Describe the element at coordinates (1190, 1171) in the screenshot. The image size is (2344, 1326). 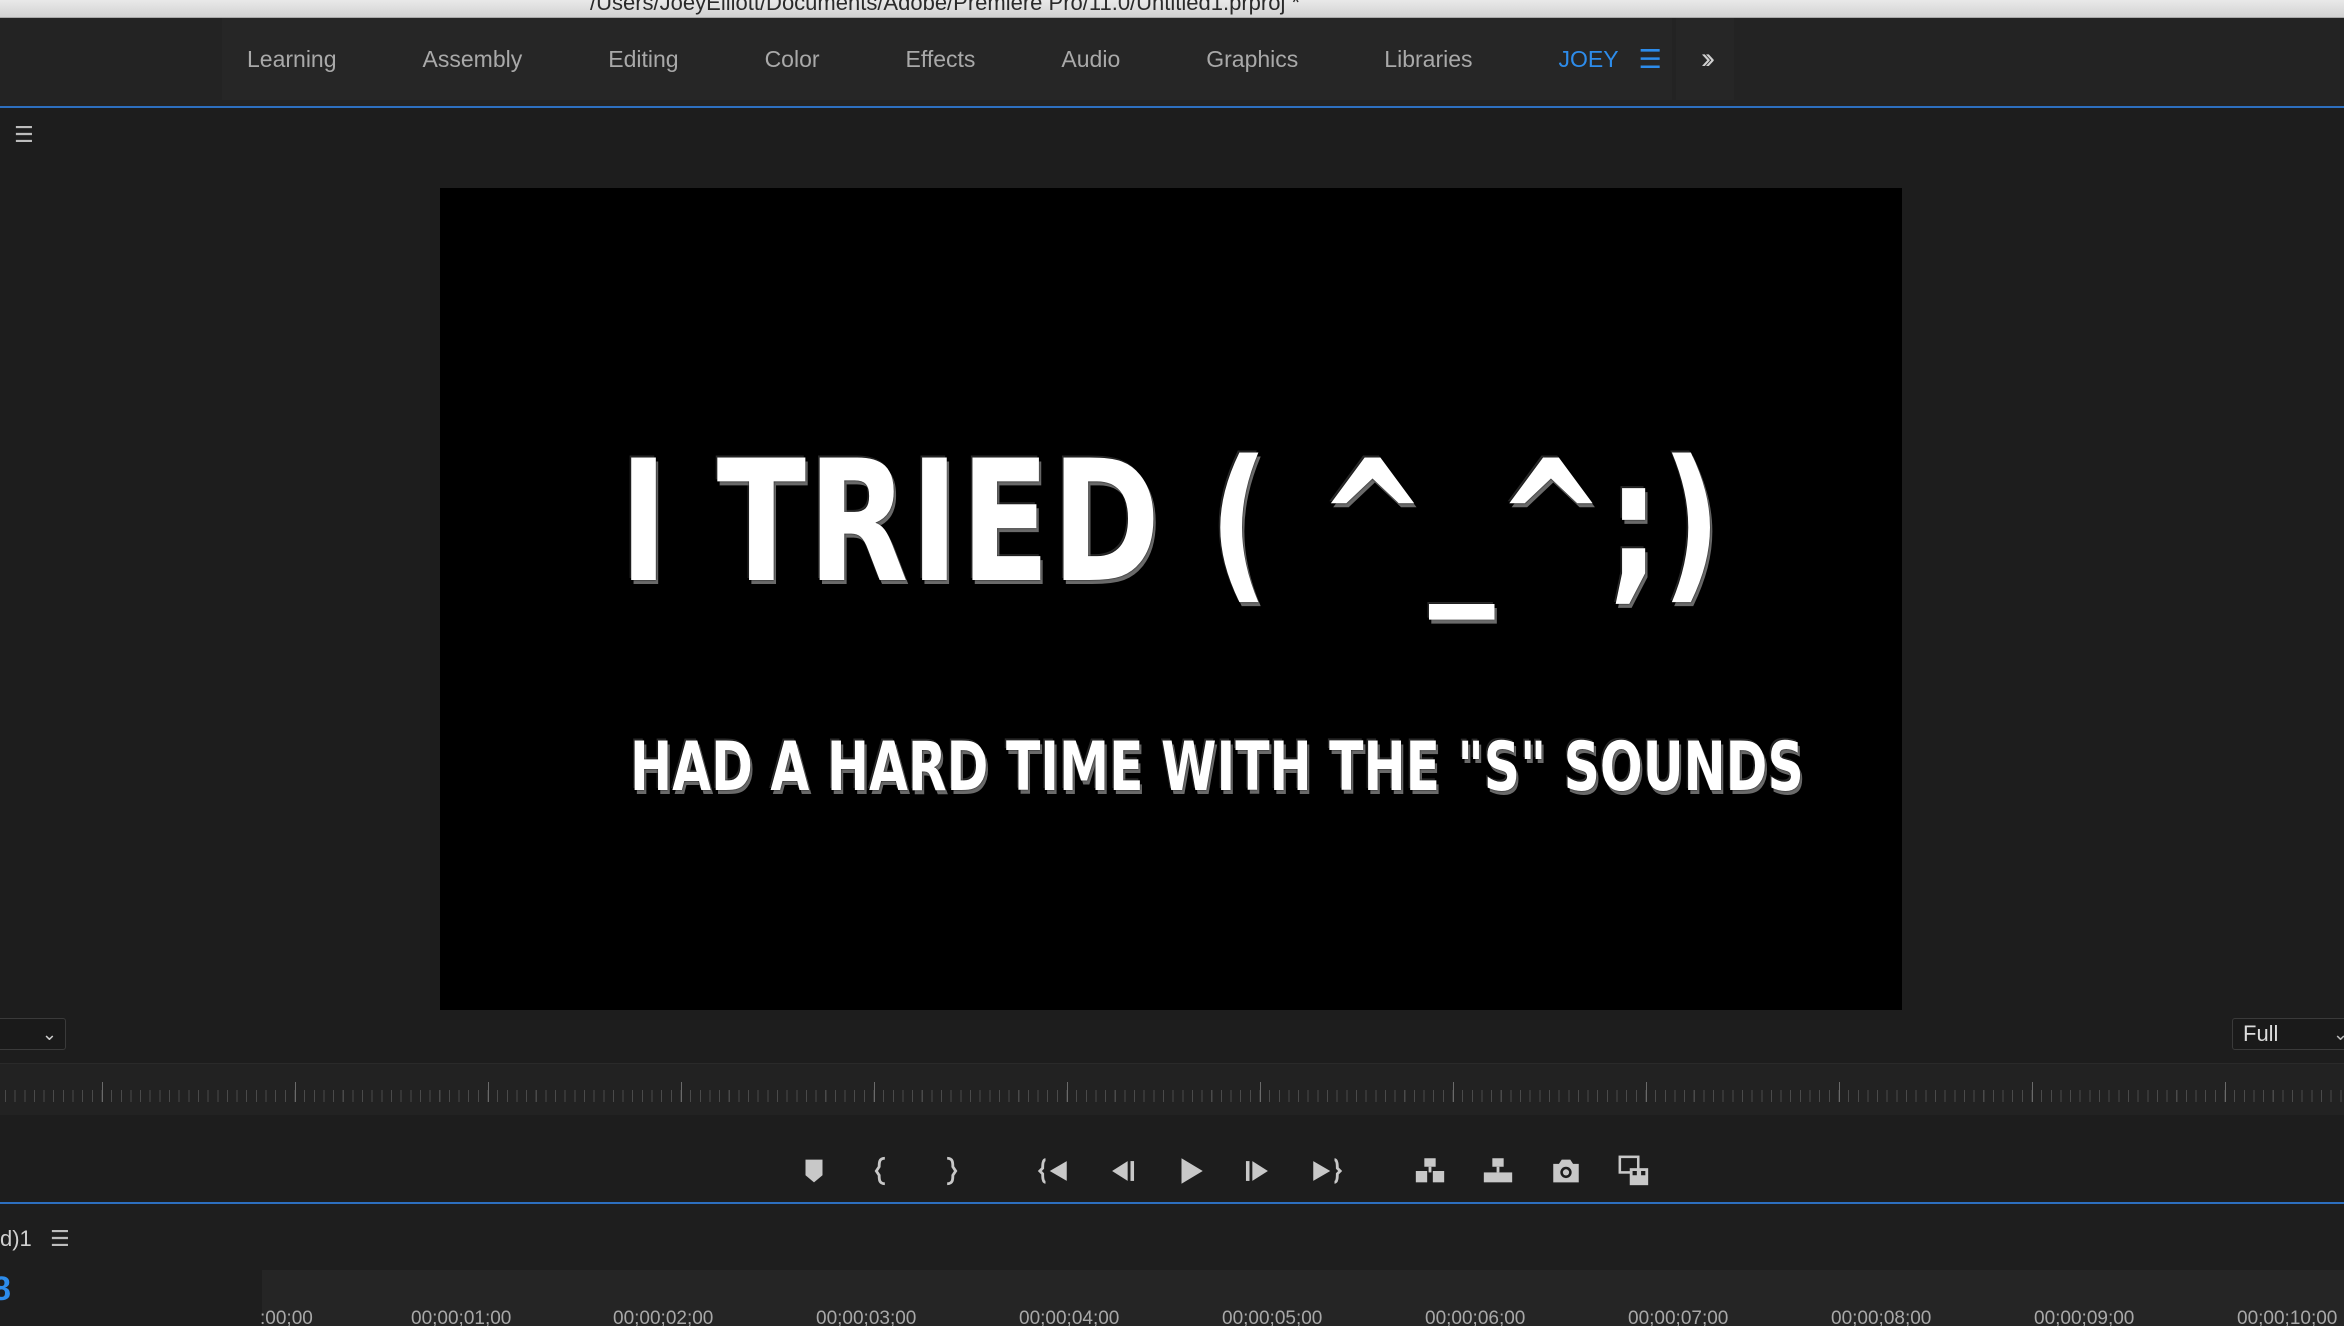
I see `play-icon` at that location.